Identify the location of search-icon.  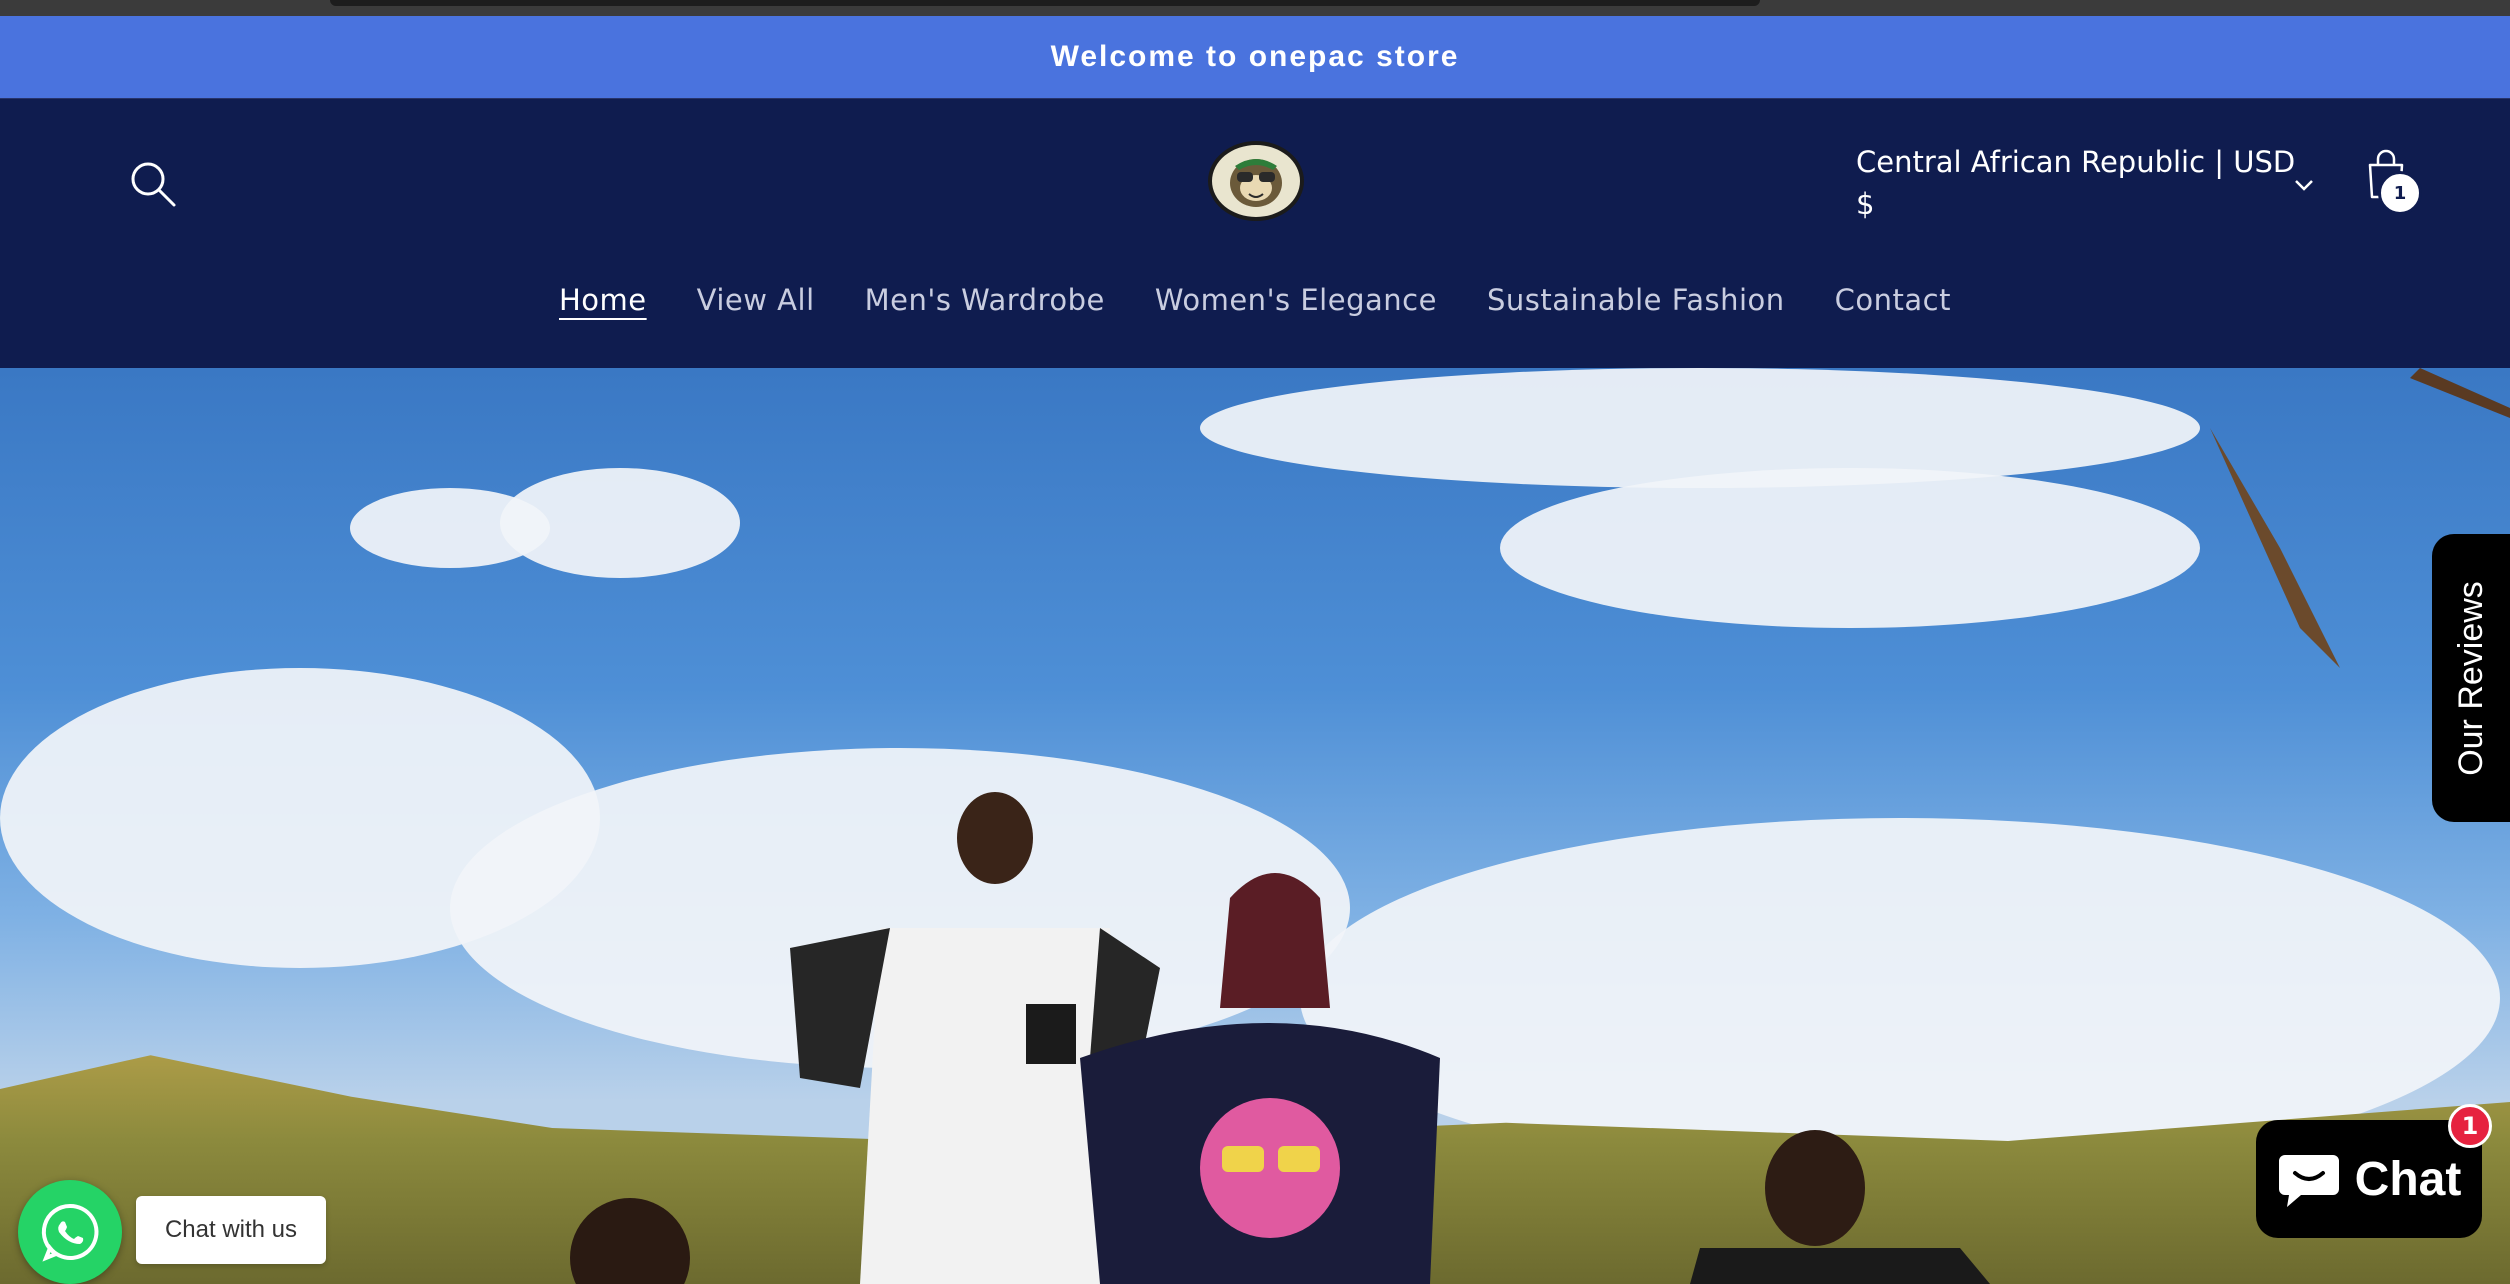
(153, 184).